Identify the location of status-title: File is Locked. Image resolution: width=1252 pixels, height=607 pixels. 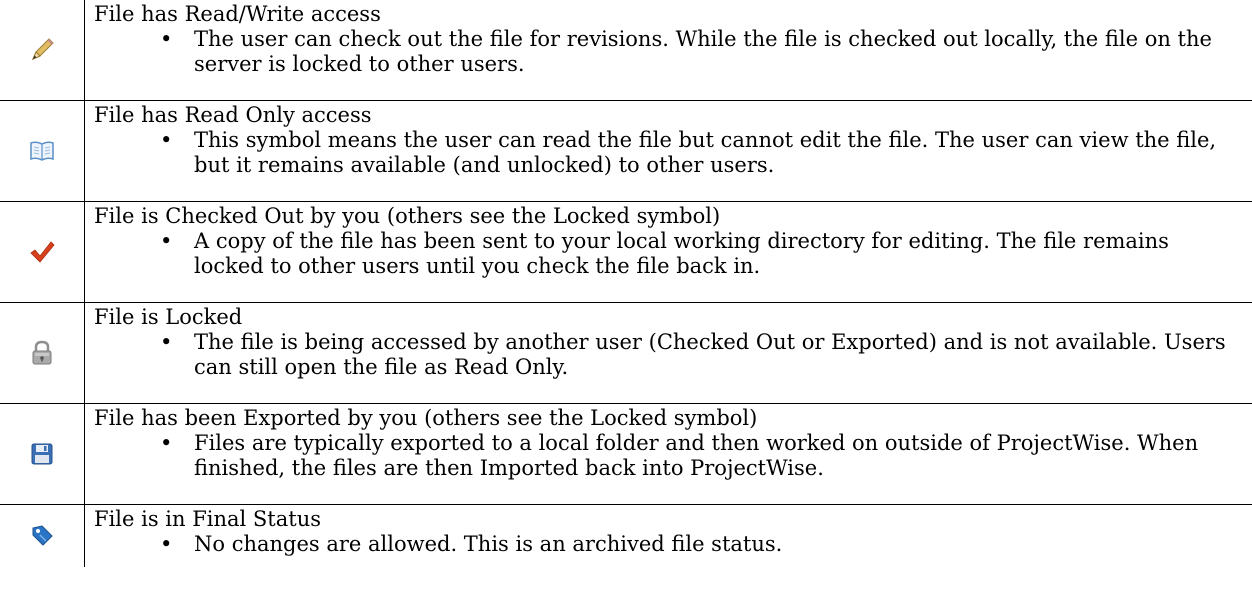
(168, 317).